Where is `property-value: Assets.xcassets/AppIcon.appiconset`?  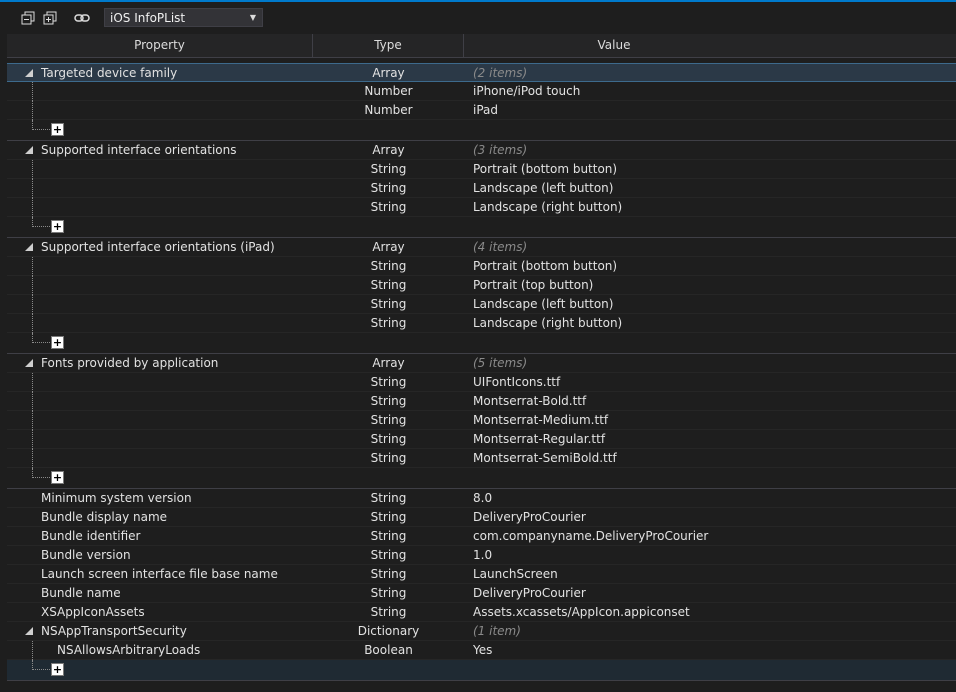 property-value: Assets.xcassets/AppIcon.appiconset is located at coordinates (581, 612).